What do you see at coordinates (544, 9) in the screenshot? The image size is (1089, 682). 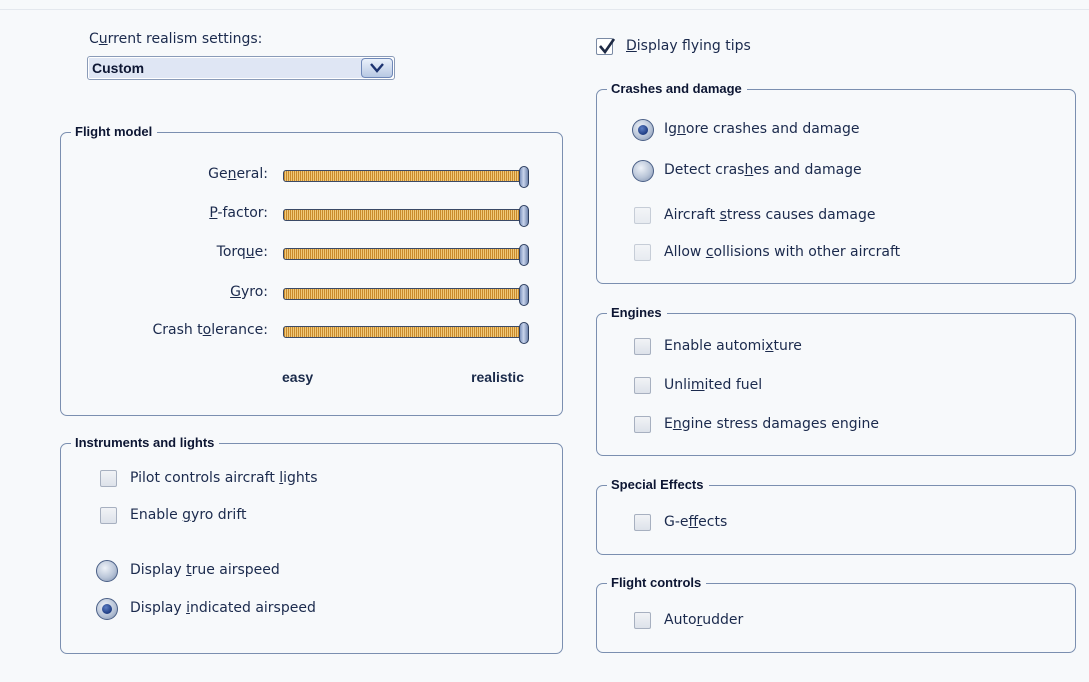 I see `top-divider` at bounding box center [544, 9].